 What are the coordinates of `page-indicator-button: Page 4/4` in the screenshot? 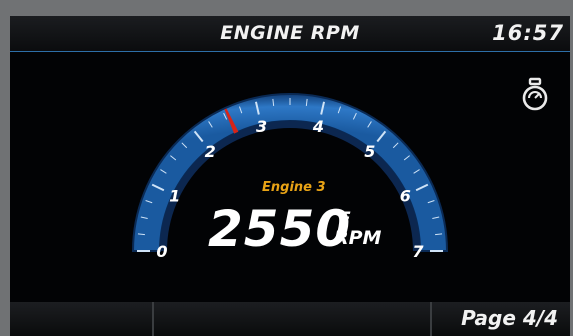 It's located at (501, 319).